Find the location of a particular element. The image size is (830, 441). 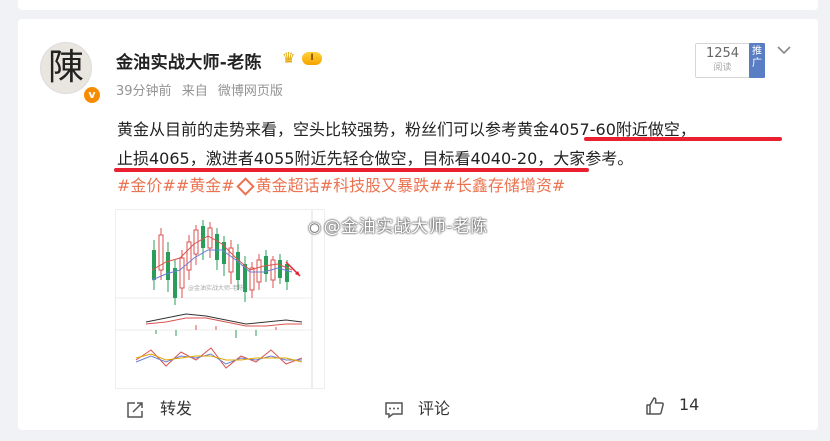

text-line1-plain: 黄金从目前的走势来看，空头比较强势，粉丝们可以参考 is located at coordinates (317, 129).